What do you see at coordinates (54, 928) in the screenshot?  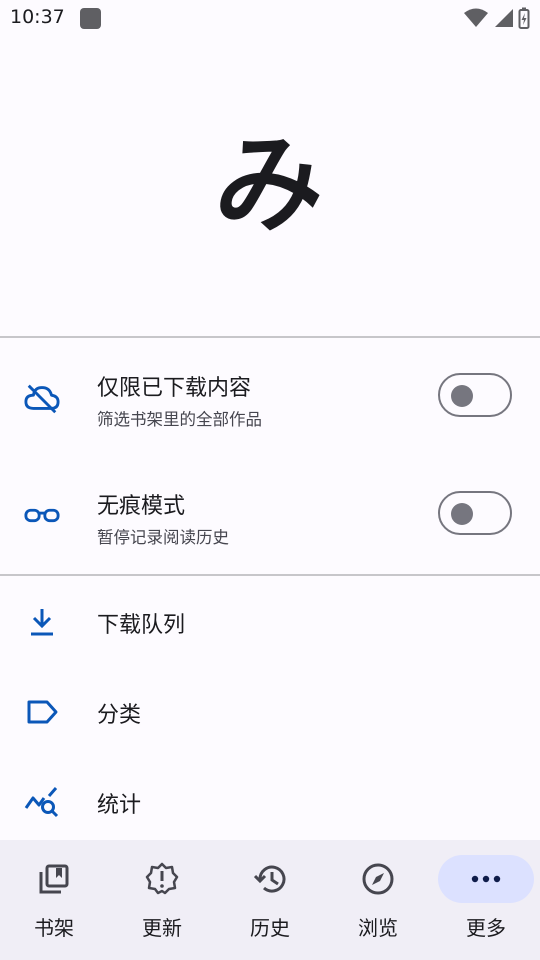 I see `nav-label: 书架` at bounding box center [54, 928].